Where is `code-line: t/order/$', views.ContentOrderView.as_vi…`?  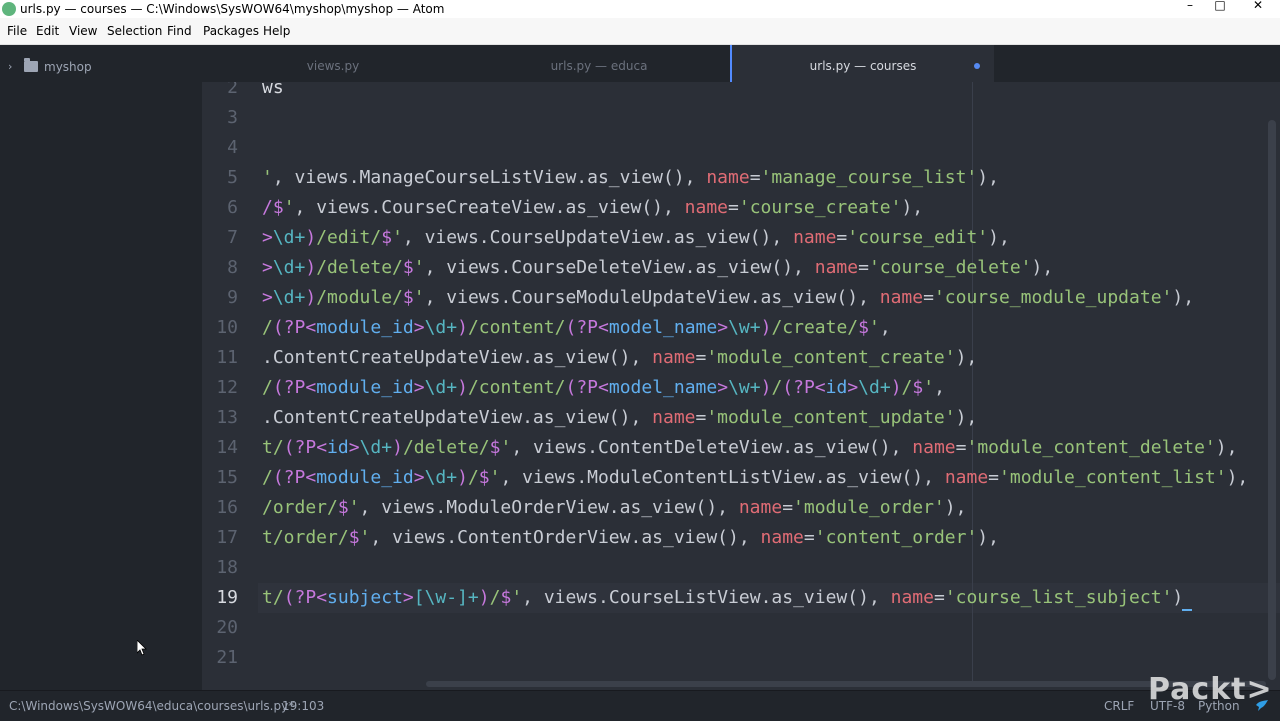 code-line: t/order/$', views.ContentOrderView.as_vi… is located at coordinates (630, 537).